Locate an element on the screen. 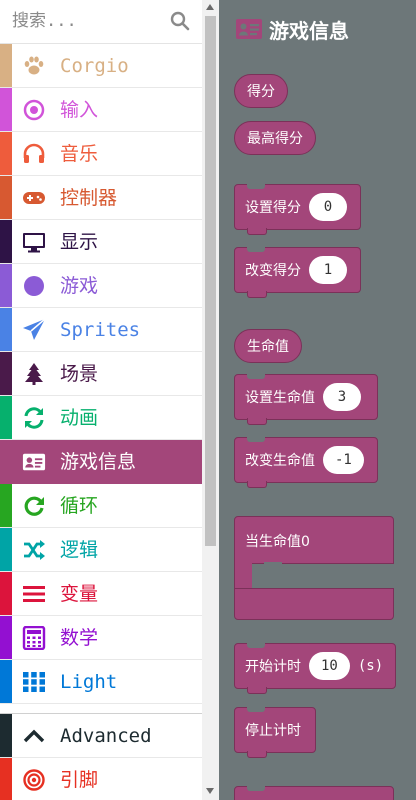  on-life-zero-block: 当生命值0 is located at coordinates (314, 568).